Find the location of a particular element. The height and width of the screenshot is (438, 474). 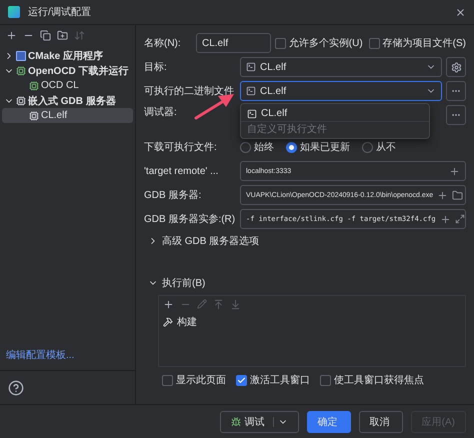

field-label: 目标: is located at coordinates (155, 67).